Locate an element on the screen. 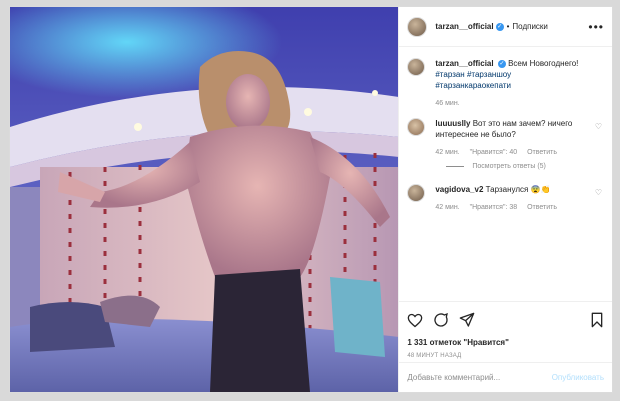 Image resolution: width=620 pixels, height=401 pixels. hashtag-link: #тарзан #тарзаншоу is located at coordinates (473, 74).